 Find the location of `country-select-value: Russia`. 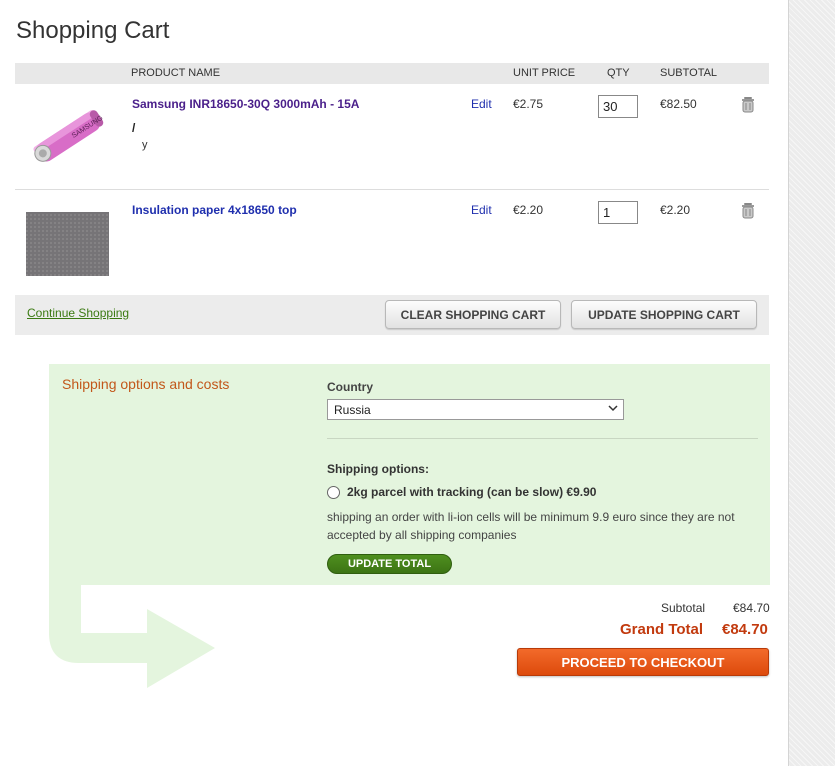

country-select-value: Russia is located at coordinates (352, 410).